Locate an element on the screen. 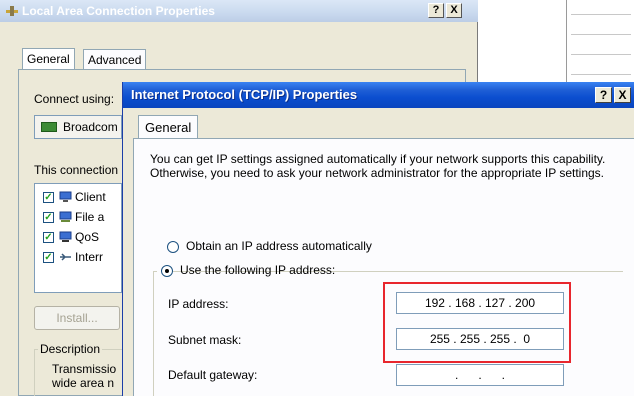 The width and height of the screenshot is (634, 396). qos-icon is located at coordinates (65, 236).